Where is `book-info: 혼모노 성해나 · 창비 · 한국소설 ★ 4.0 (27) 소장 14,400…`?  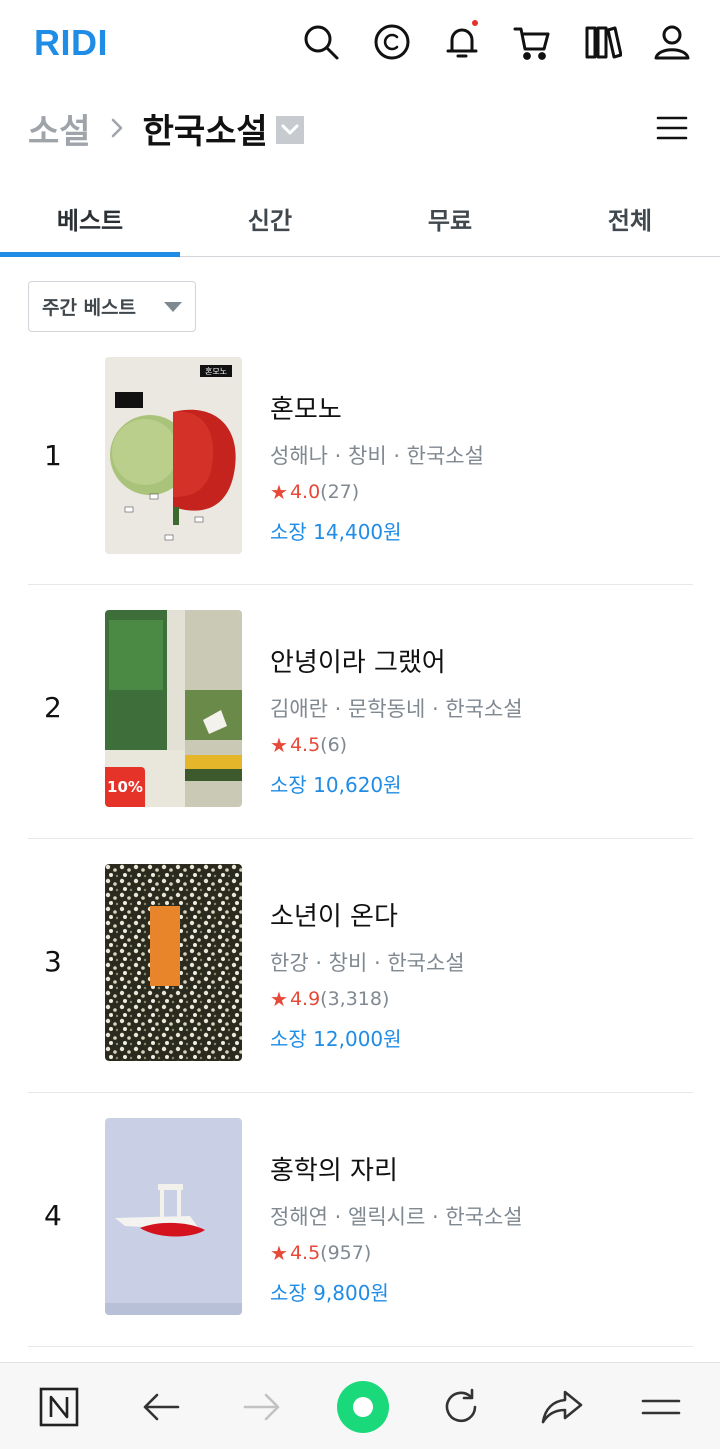 book-info: 혼모노 성해나 · 창비 · 한국소설 ★ 4.0 (27) 소장 14,400… is located at coordinates (377, 467).